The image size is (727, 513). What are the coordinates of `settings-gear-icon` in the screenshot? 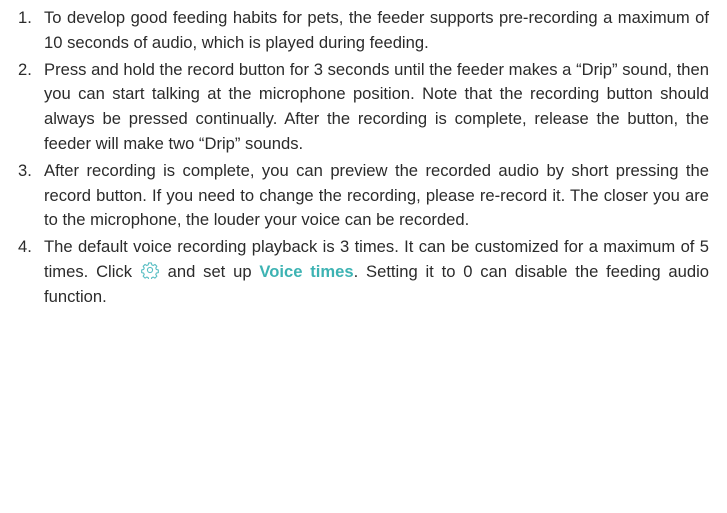 It's located at (149, 271).